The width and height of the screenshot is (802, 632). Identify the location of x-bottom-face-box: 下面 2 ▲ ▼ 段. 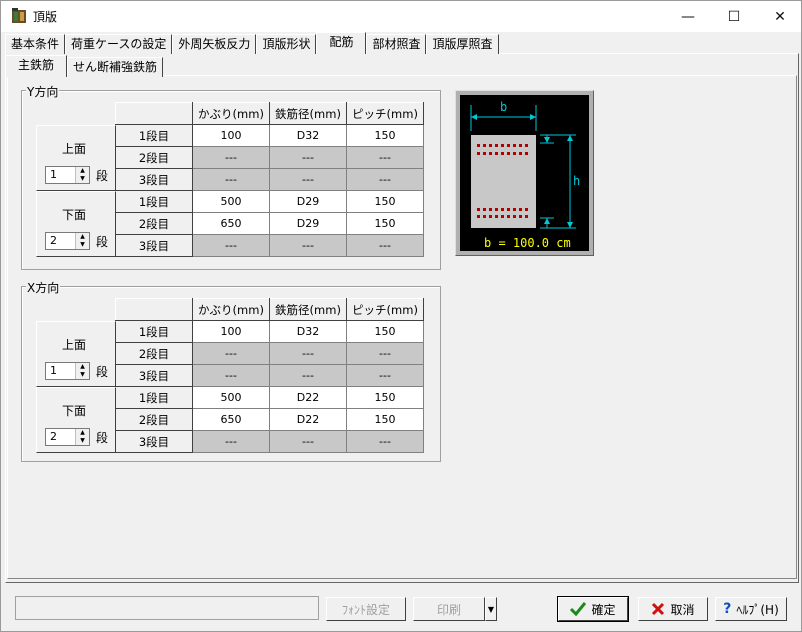
(76, 420).